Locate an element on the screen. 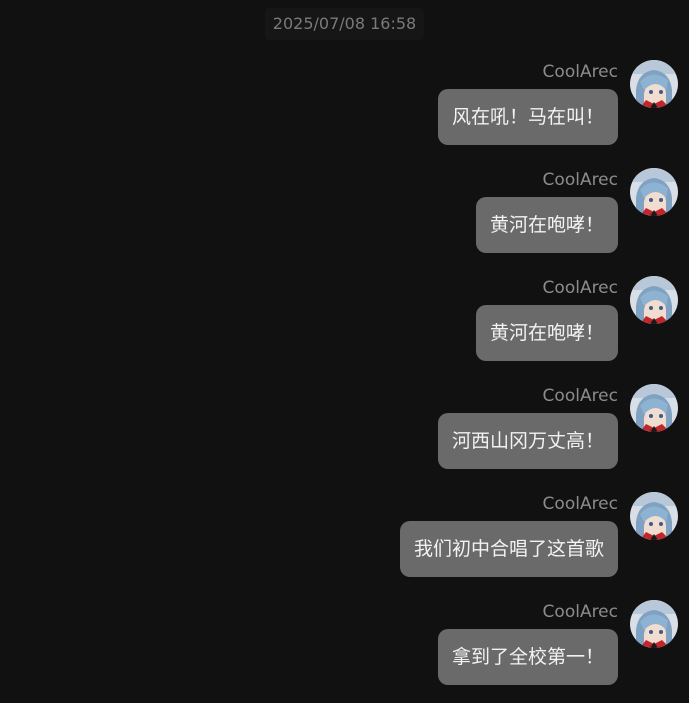 Image resolution: width=689 pixels, height=703 pixels. chat-message: CoolArec 拿到了全校第一！ is located at coordinates (344, 651).